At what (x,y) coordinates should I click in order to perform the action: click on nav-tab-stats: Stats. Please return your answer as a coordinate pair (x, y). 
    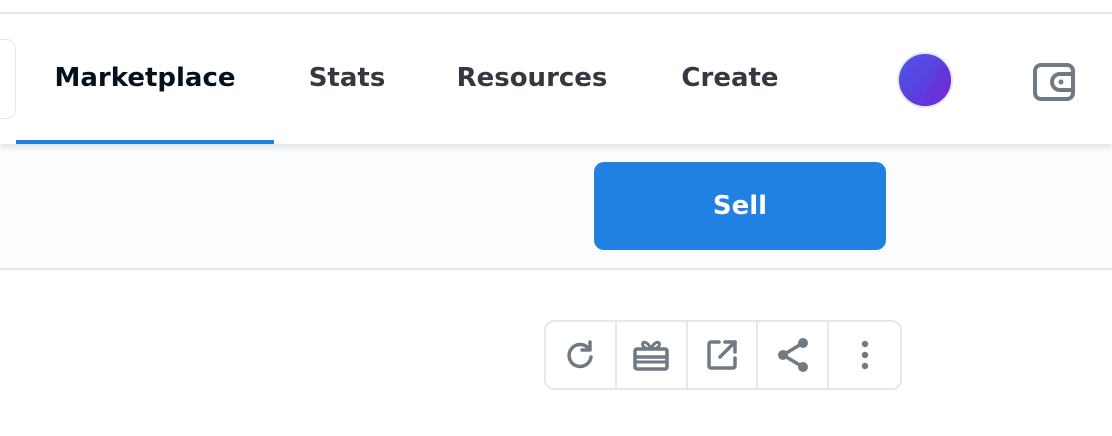
    Looking at the image, I should click on (347, 78).